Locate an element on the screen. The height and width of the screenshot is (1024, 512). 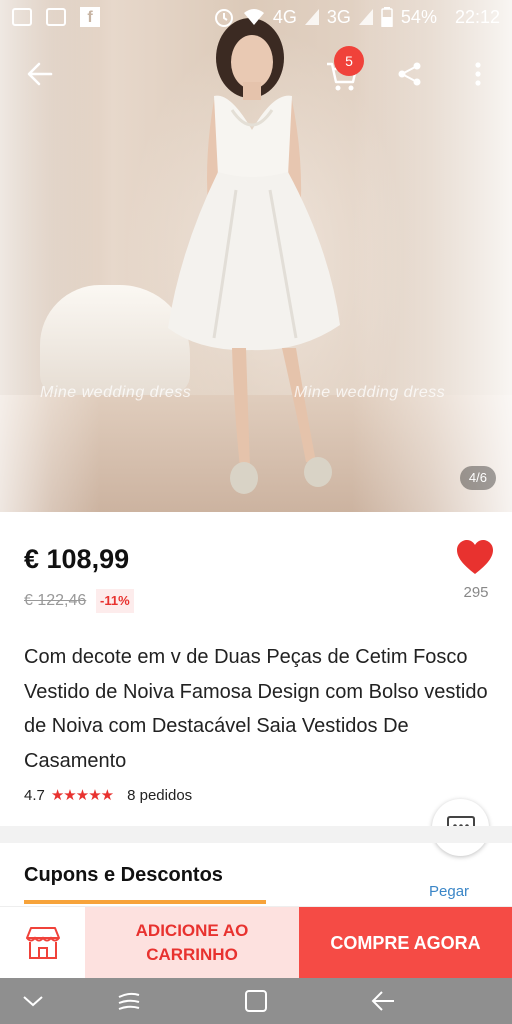
orders-count: 8 pedidos is located at coordinates (160, 795).